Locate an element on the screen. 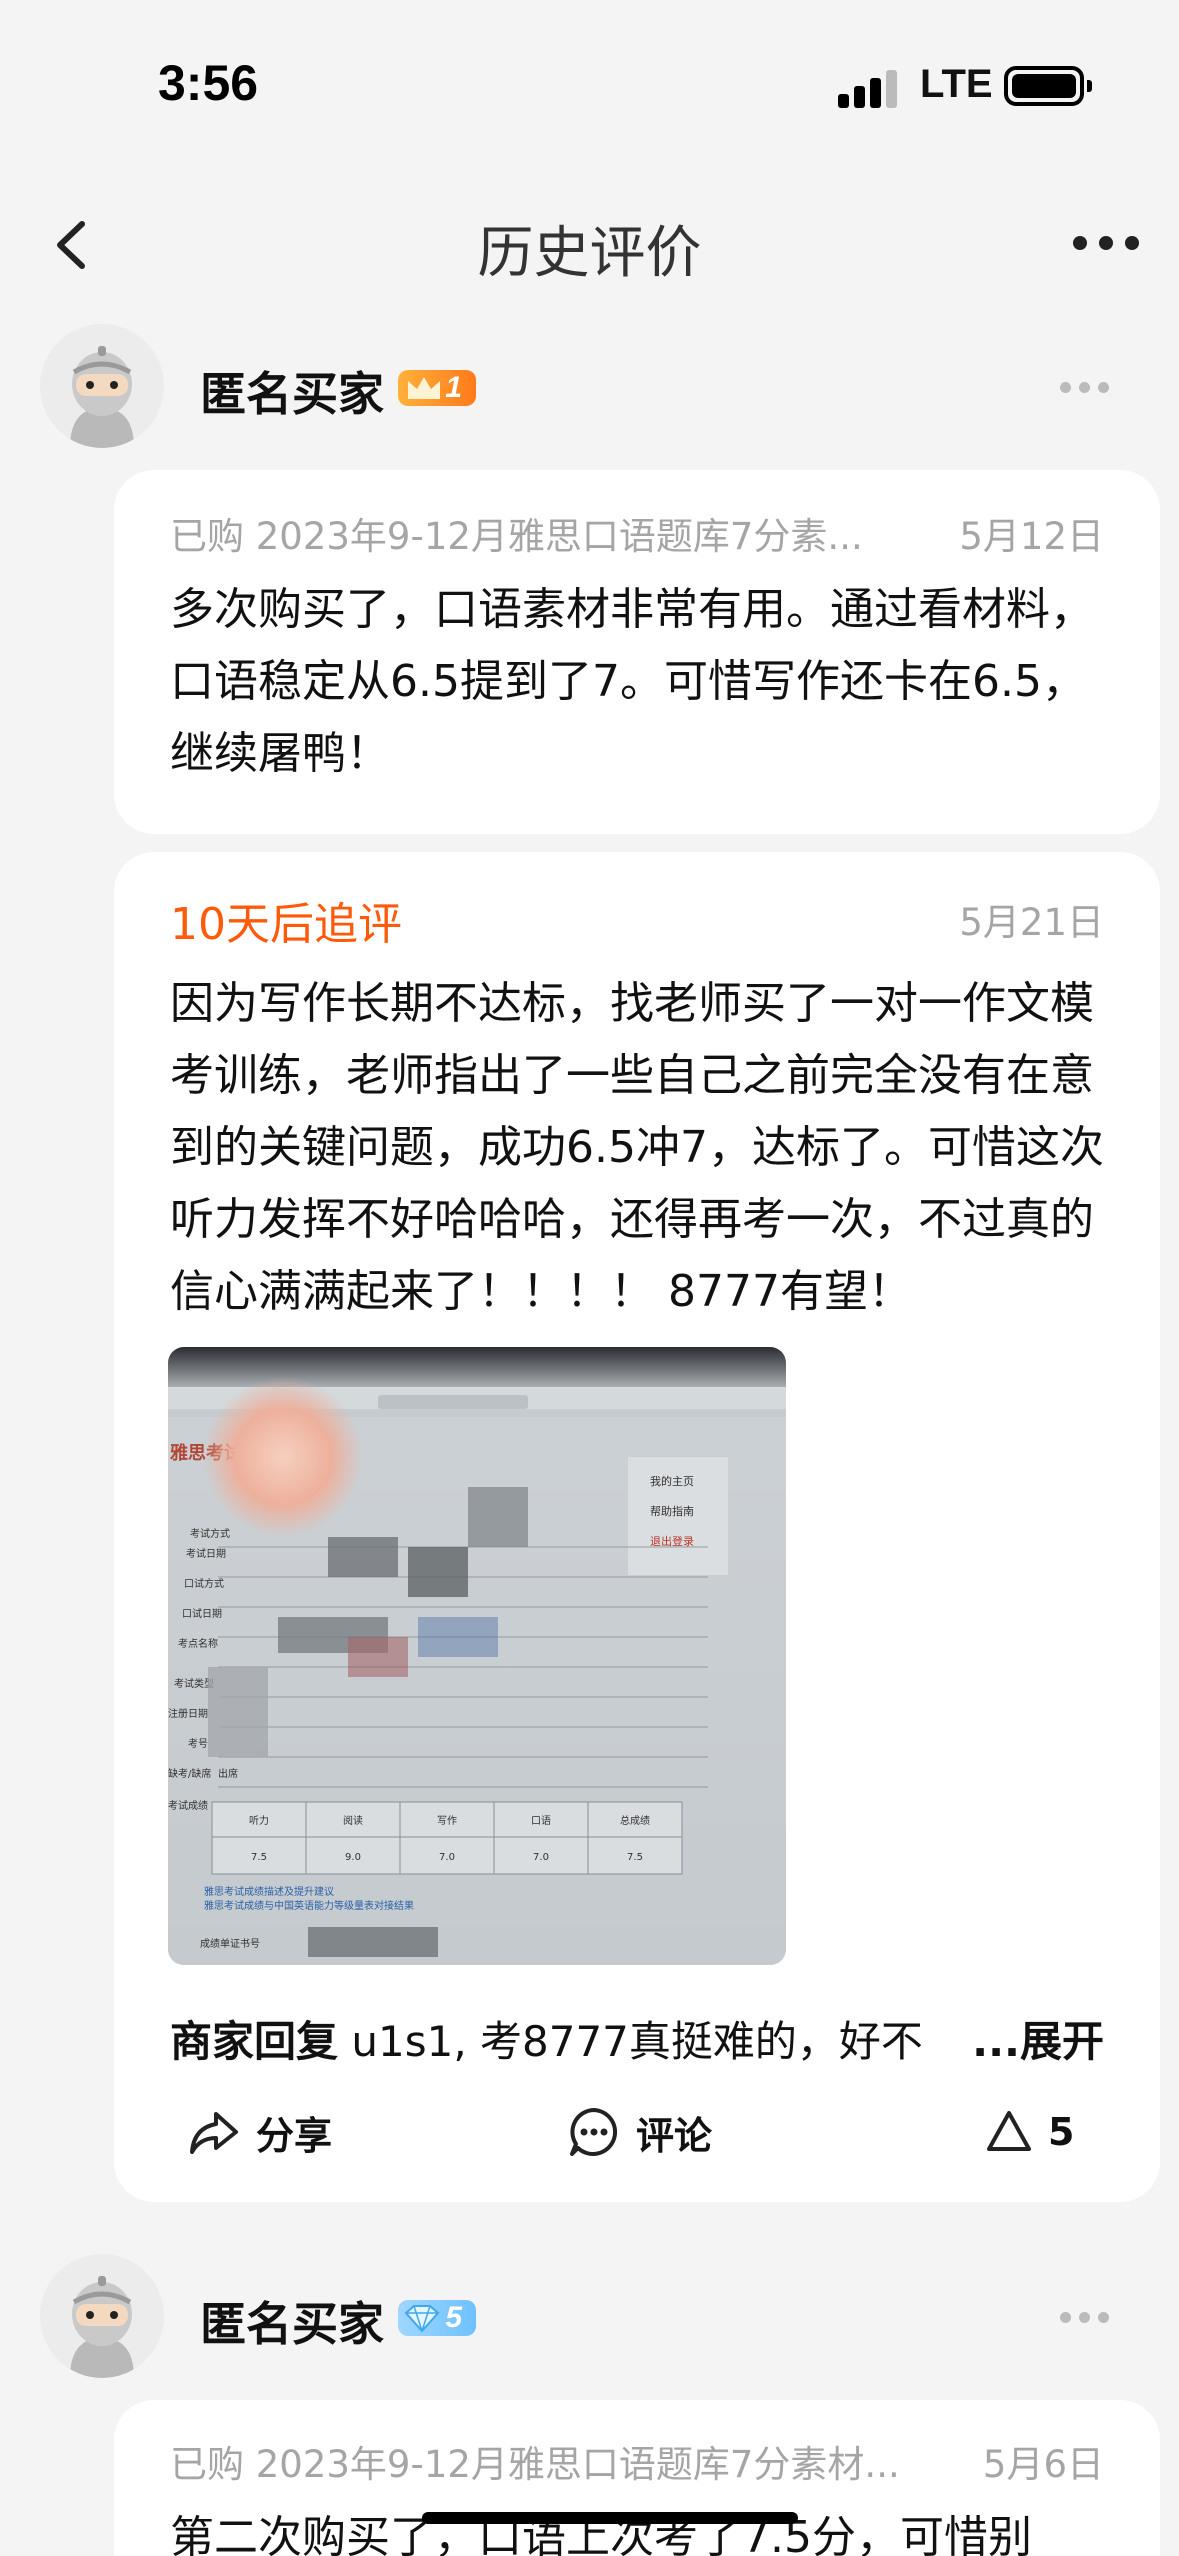  merchant-reply-label: 商家回复 is located at coordinates (254, 2041).